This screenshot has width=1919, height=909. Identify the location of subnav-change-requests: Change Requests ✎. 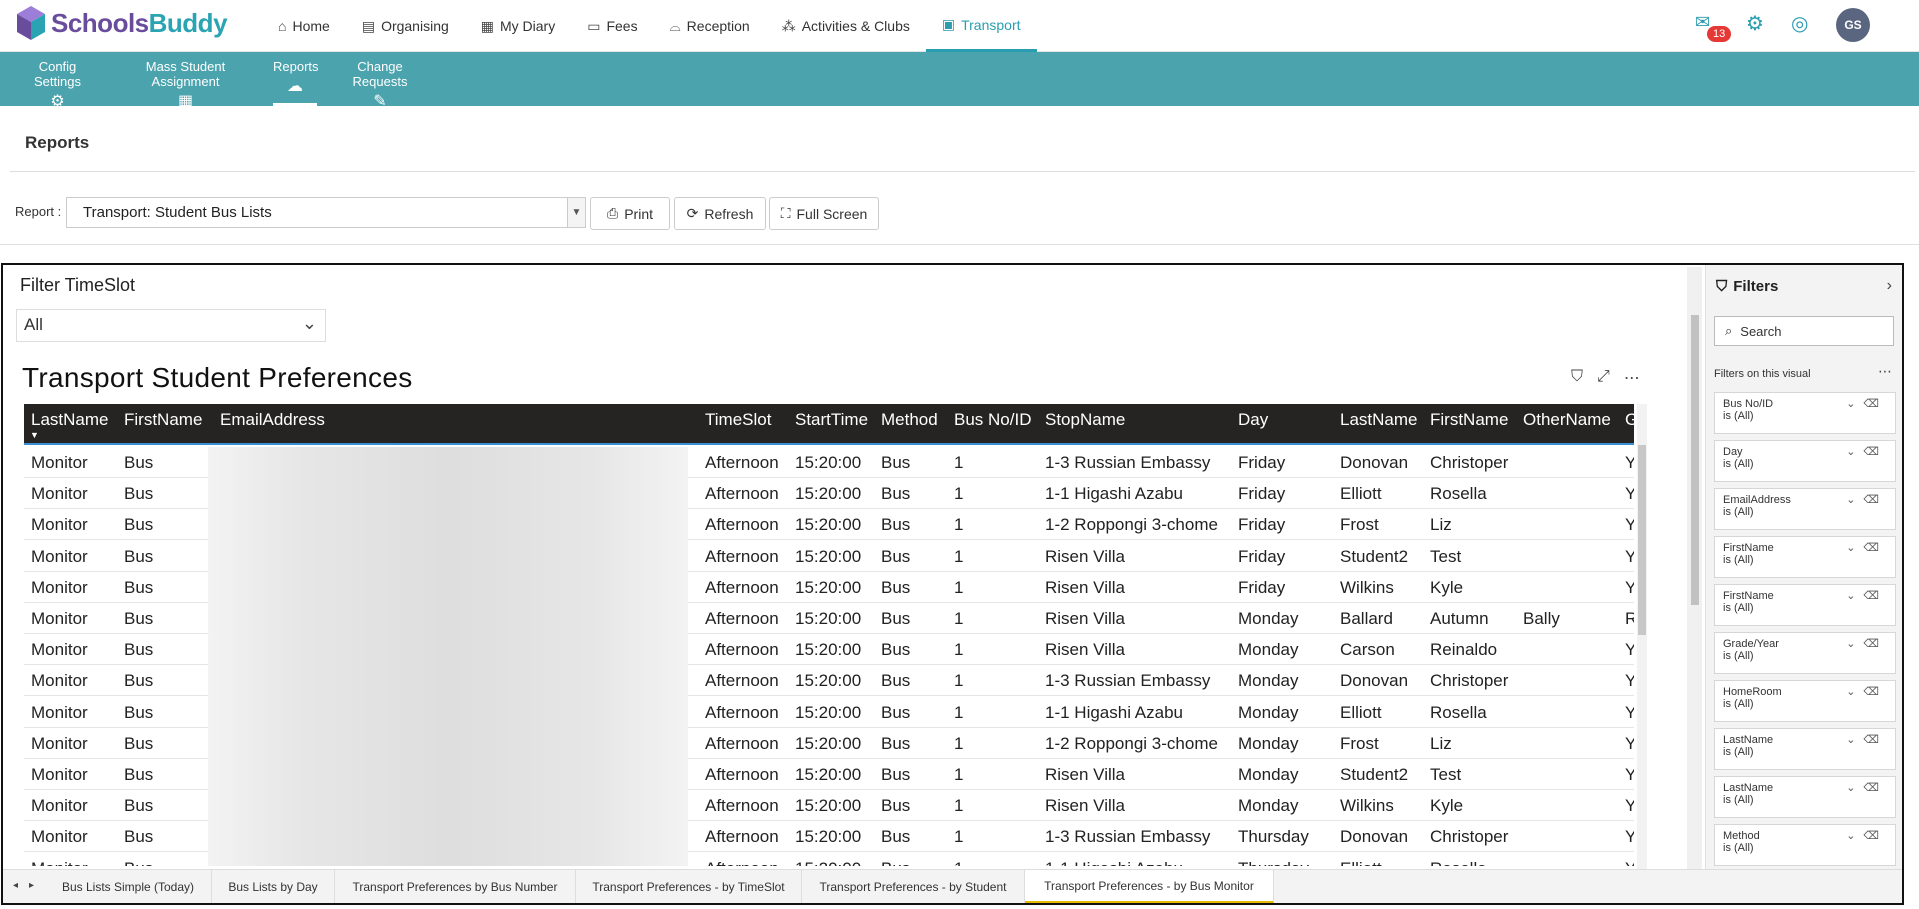
(380, 81).